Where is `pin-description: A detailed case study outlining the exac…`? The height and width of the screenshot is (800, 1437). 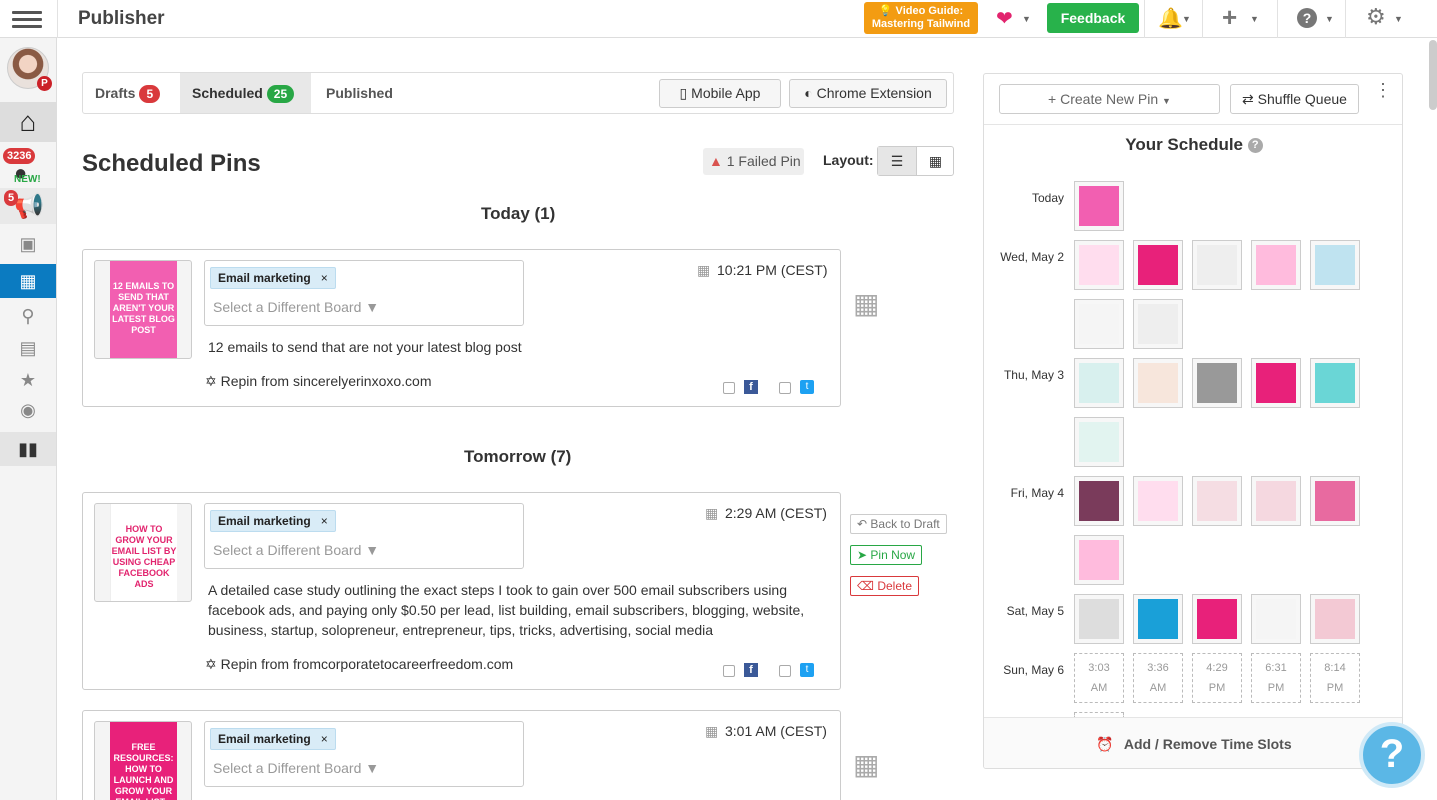
pin-description: A detailed case study outlining the exac… is located at coordinates (518, 610).